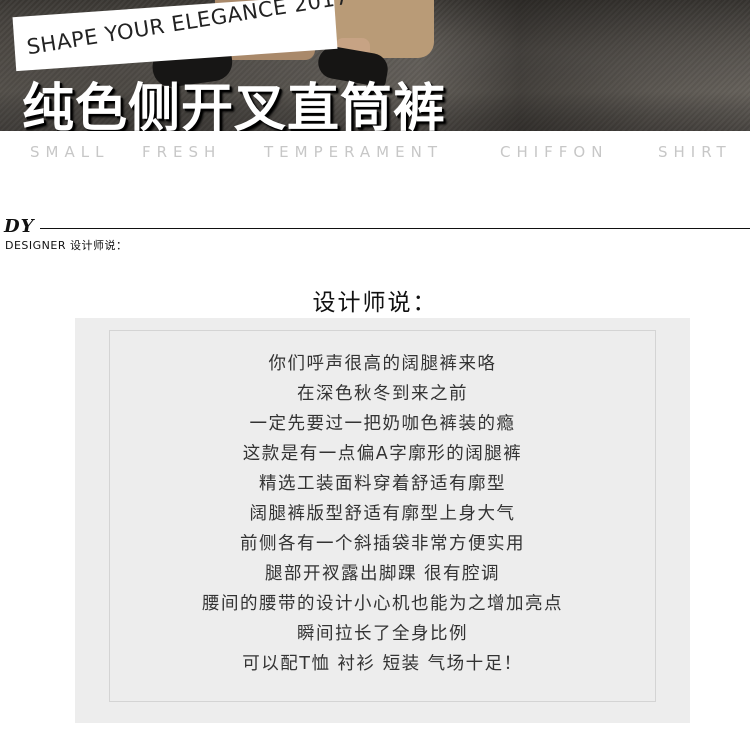 Image resolution: width=750 pixels, height=751 pixels. What do you see at coordinates (19, 226) in the screenshot?
I see `designer-mark: DY` at bounding box center [19, 226].